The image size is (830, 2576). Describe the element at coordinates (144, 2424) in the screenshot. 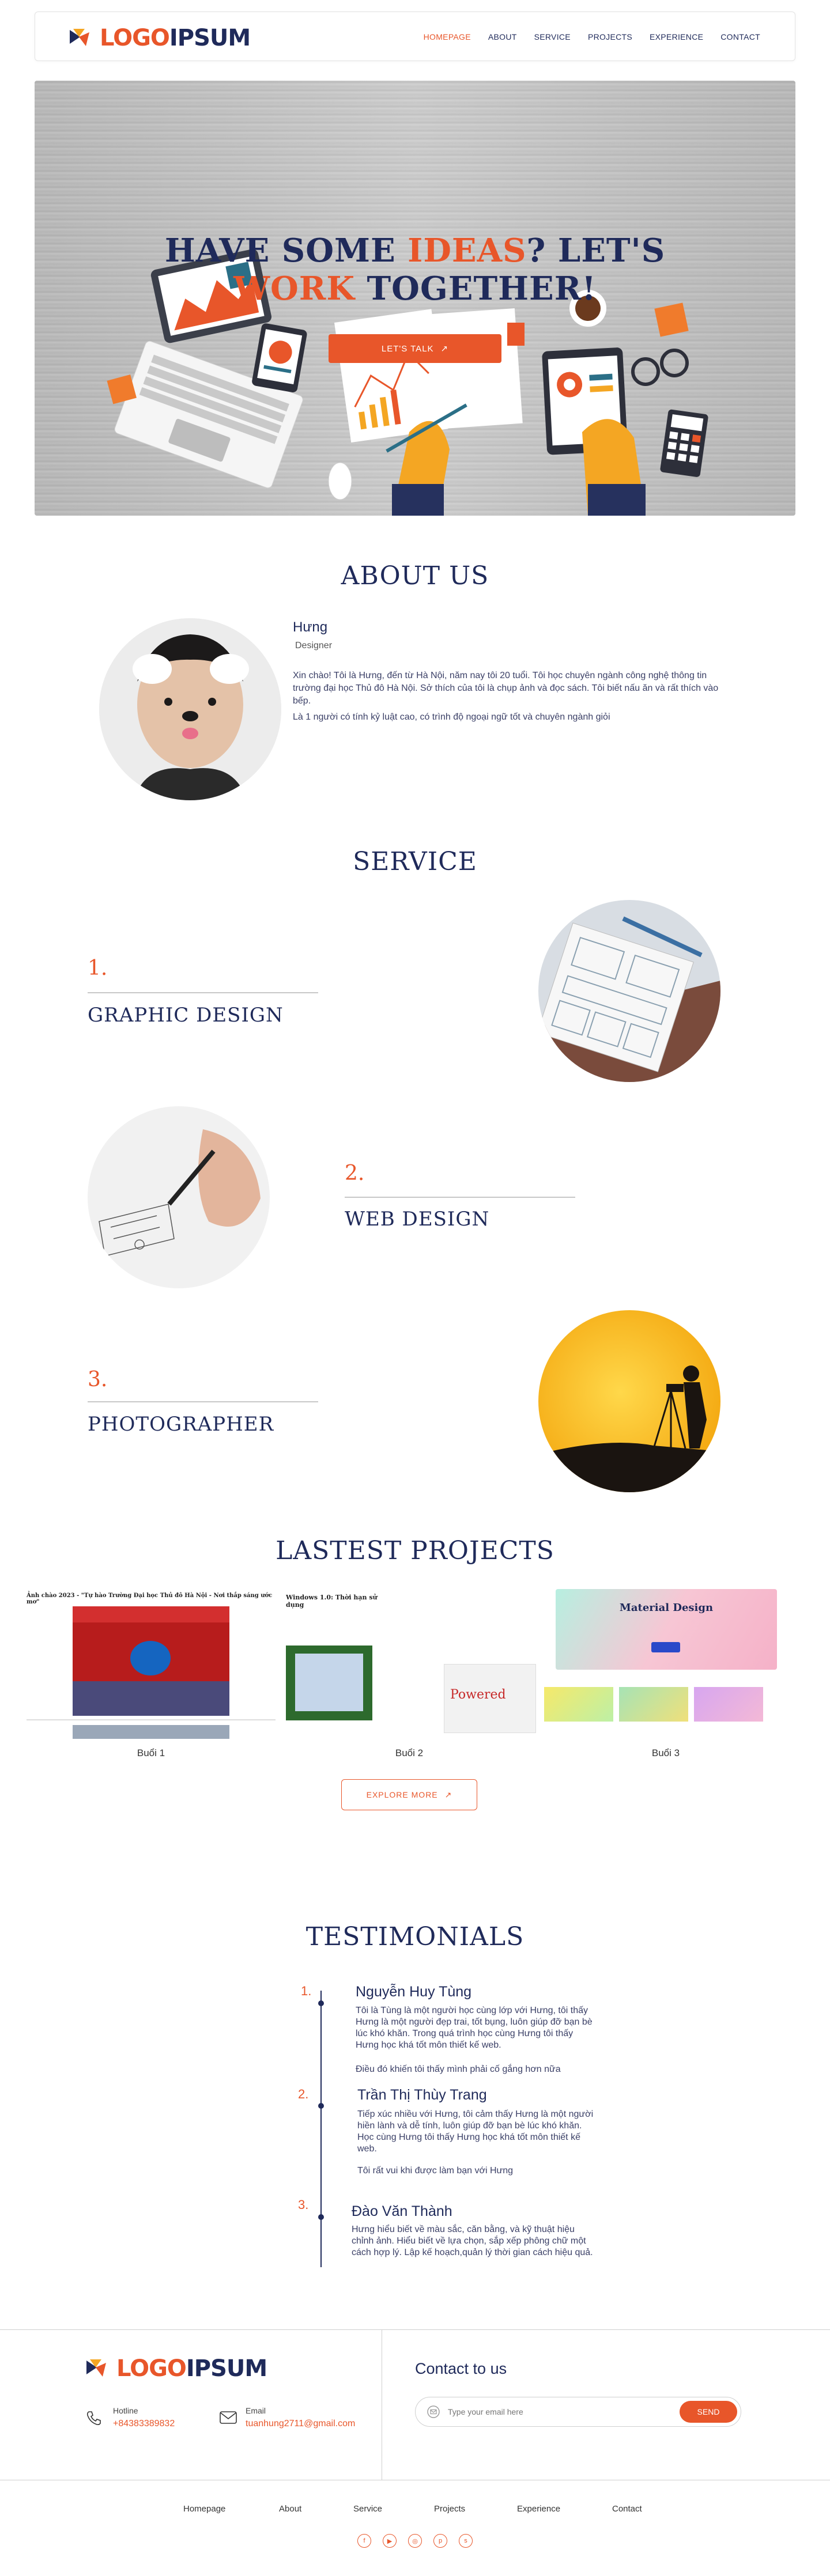

I see `hotline-value: +84383389832` at that location.